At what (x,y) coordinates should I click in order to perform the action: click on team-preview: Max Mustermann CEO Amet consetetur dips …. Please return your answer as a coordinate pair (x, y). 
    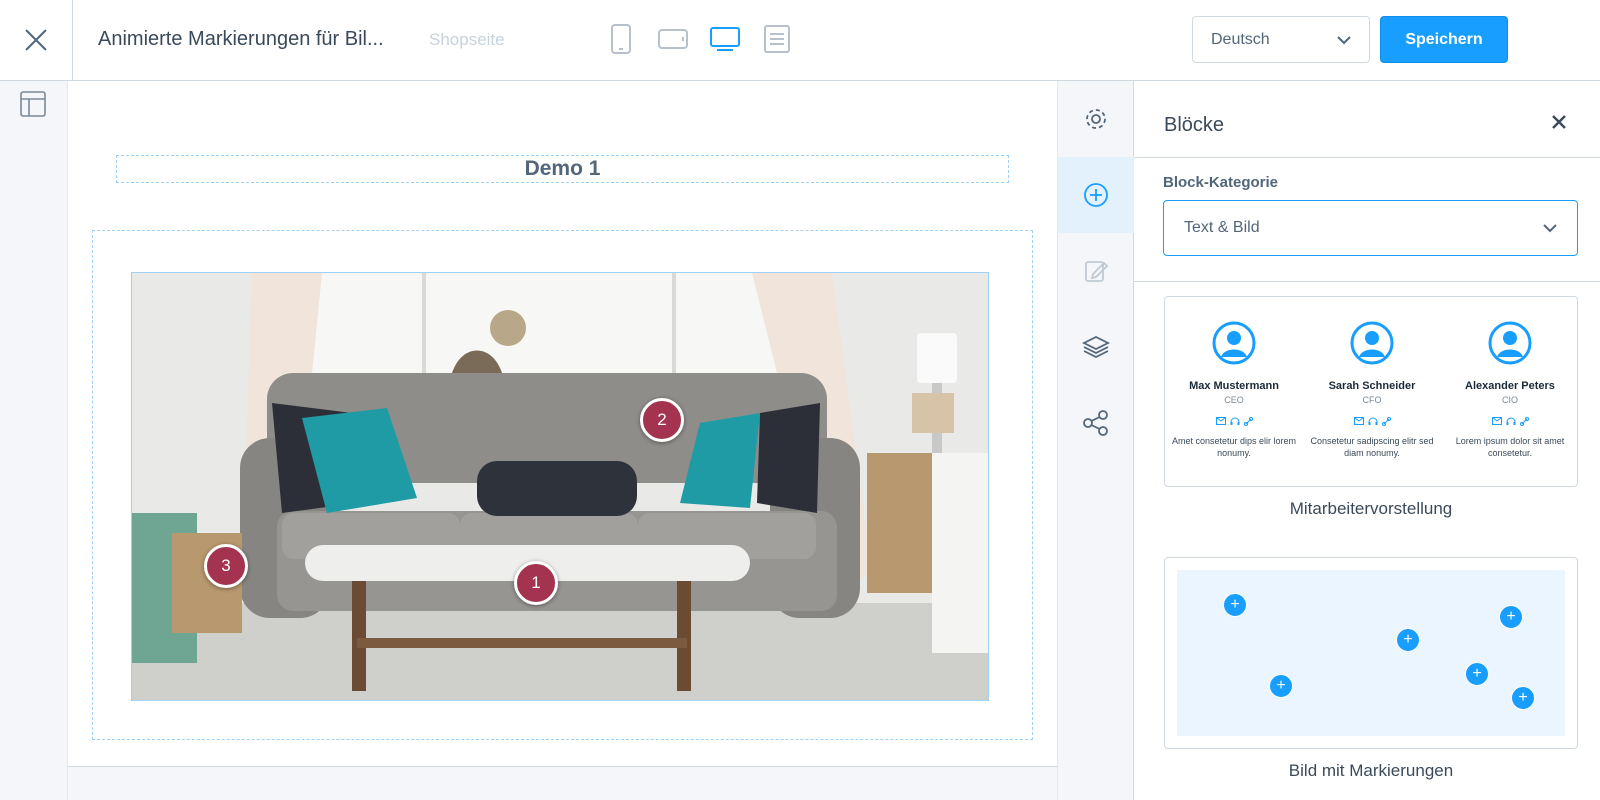
    Looking at the image, I should click on (1372, 390).